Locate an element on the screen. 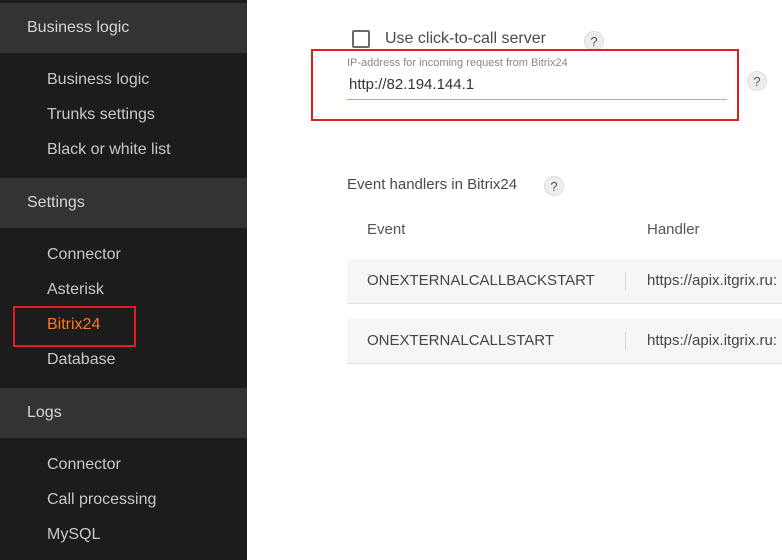 The image size is (782, 560). section-header-logs: Logs is located at coordinates (123, 413).